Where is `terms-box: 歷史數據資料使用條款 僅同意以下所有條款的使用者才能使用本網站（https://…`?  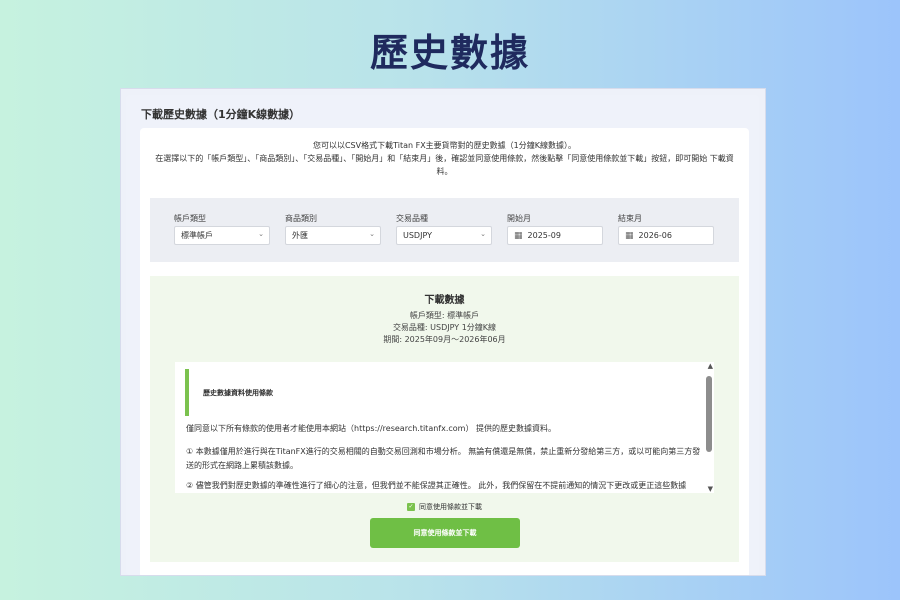 terms-box: 歷史數據資料使用條款 僅同意以下所有條款的使用者才能使用本網站（https://… is located at coordinates (444, 427).